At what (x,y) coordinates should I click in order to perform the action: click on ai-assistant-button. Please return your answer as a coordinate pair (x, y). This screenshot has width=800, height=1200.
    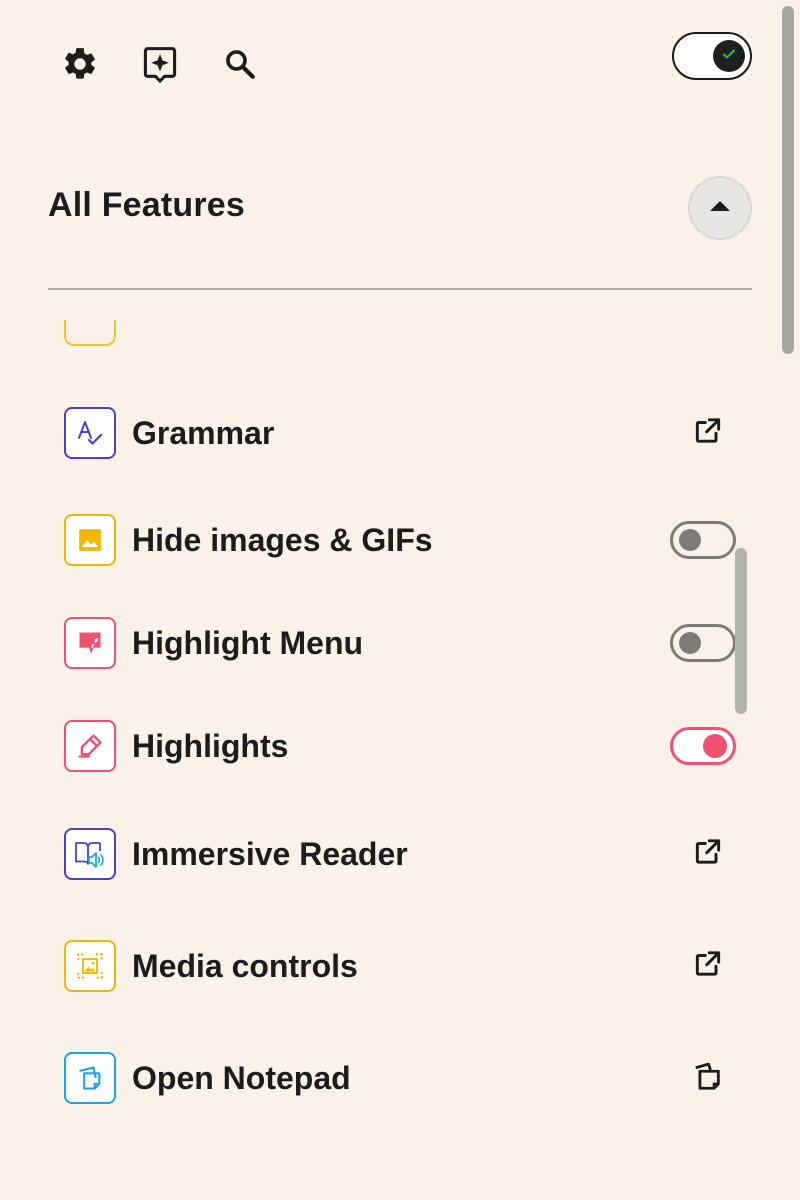
    Looking at the image, I should click on (160, 64).